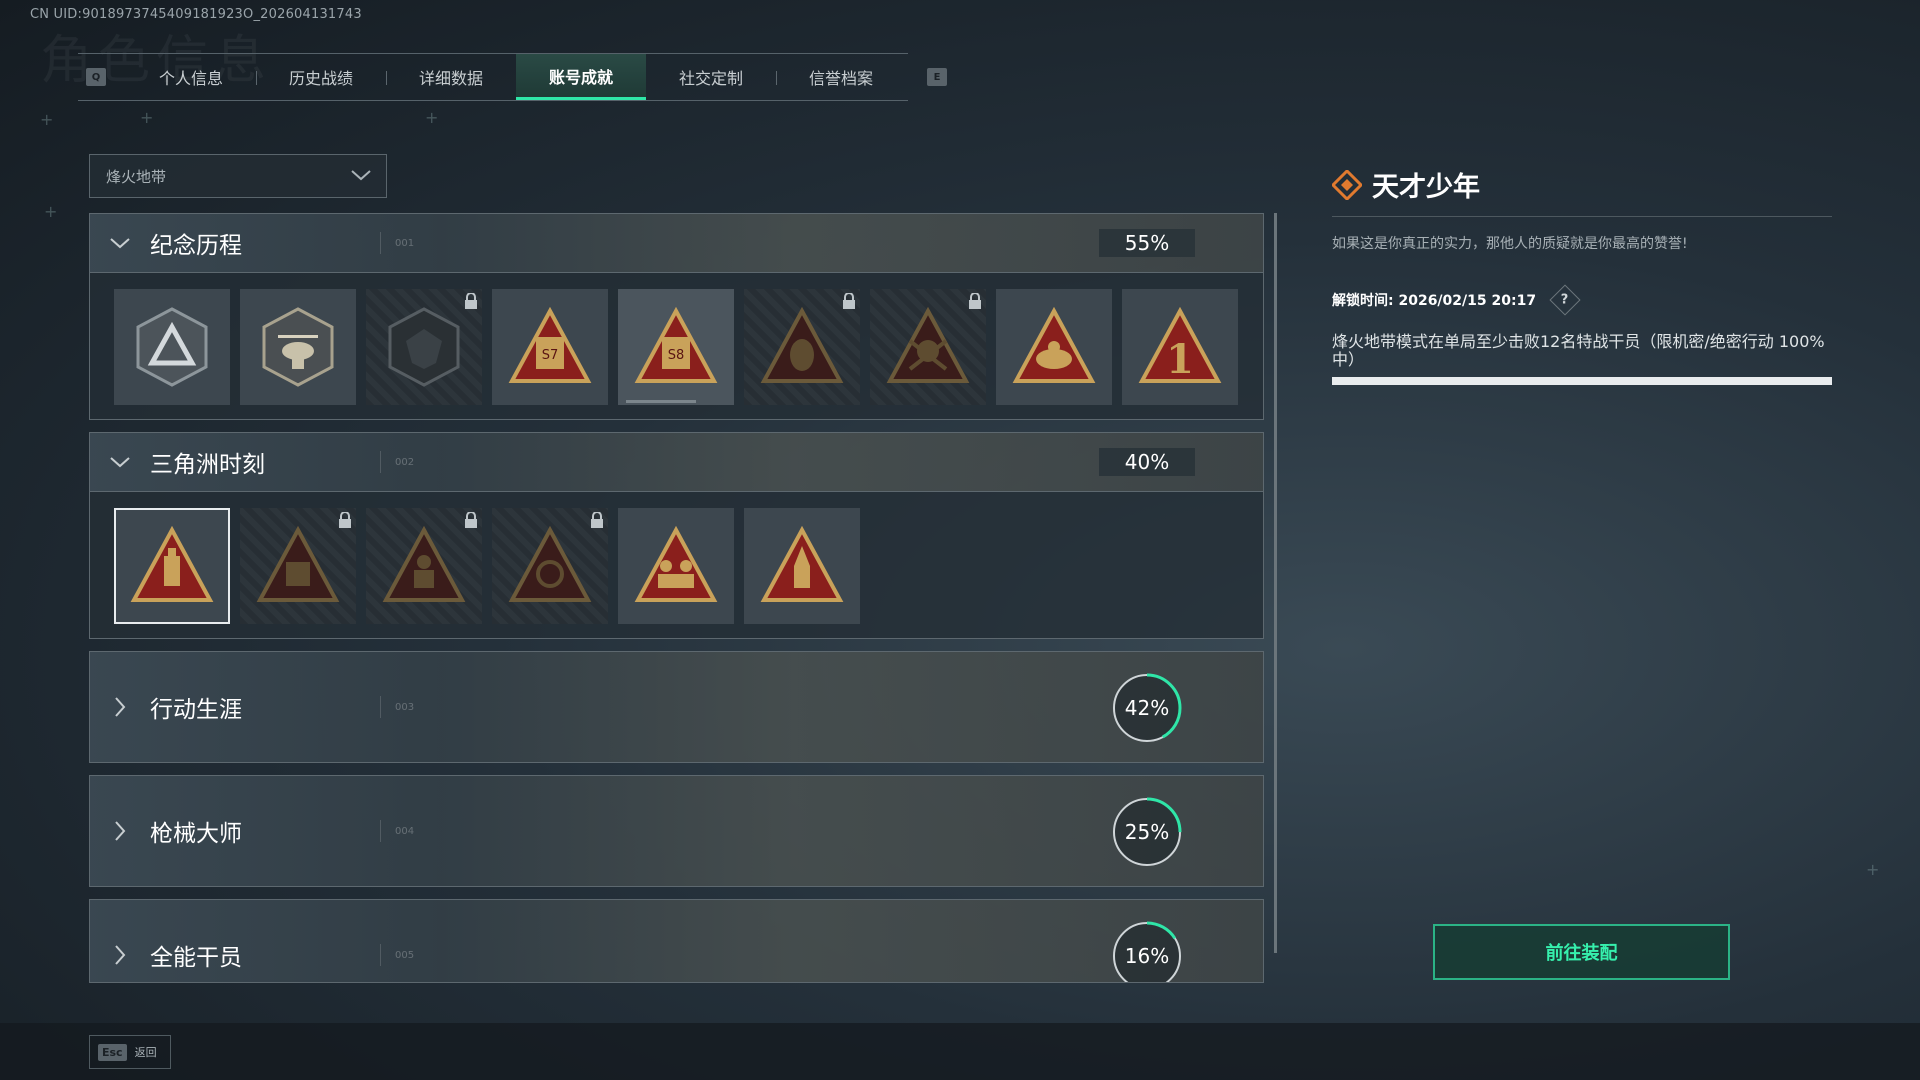 Image resolution: width=1920 pixels, height=1080 pixels. What do you see at coordinates (96, 77) in the screenshot?
I see `prev-tab-key: Q` at bounding box center [96, 77].